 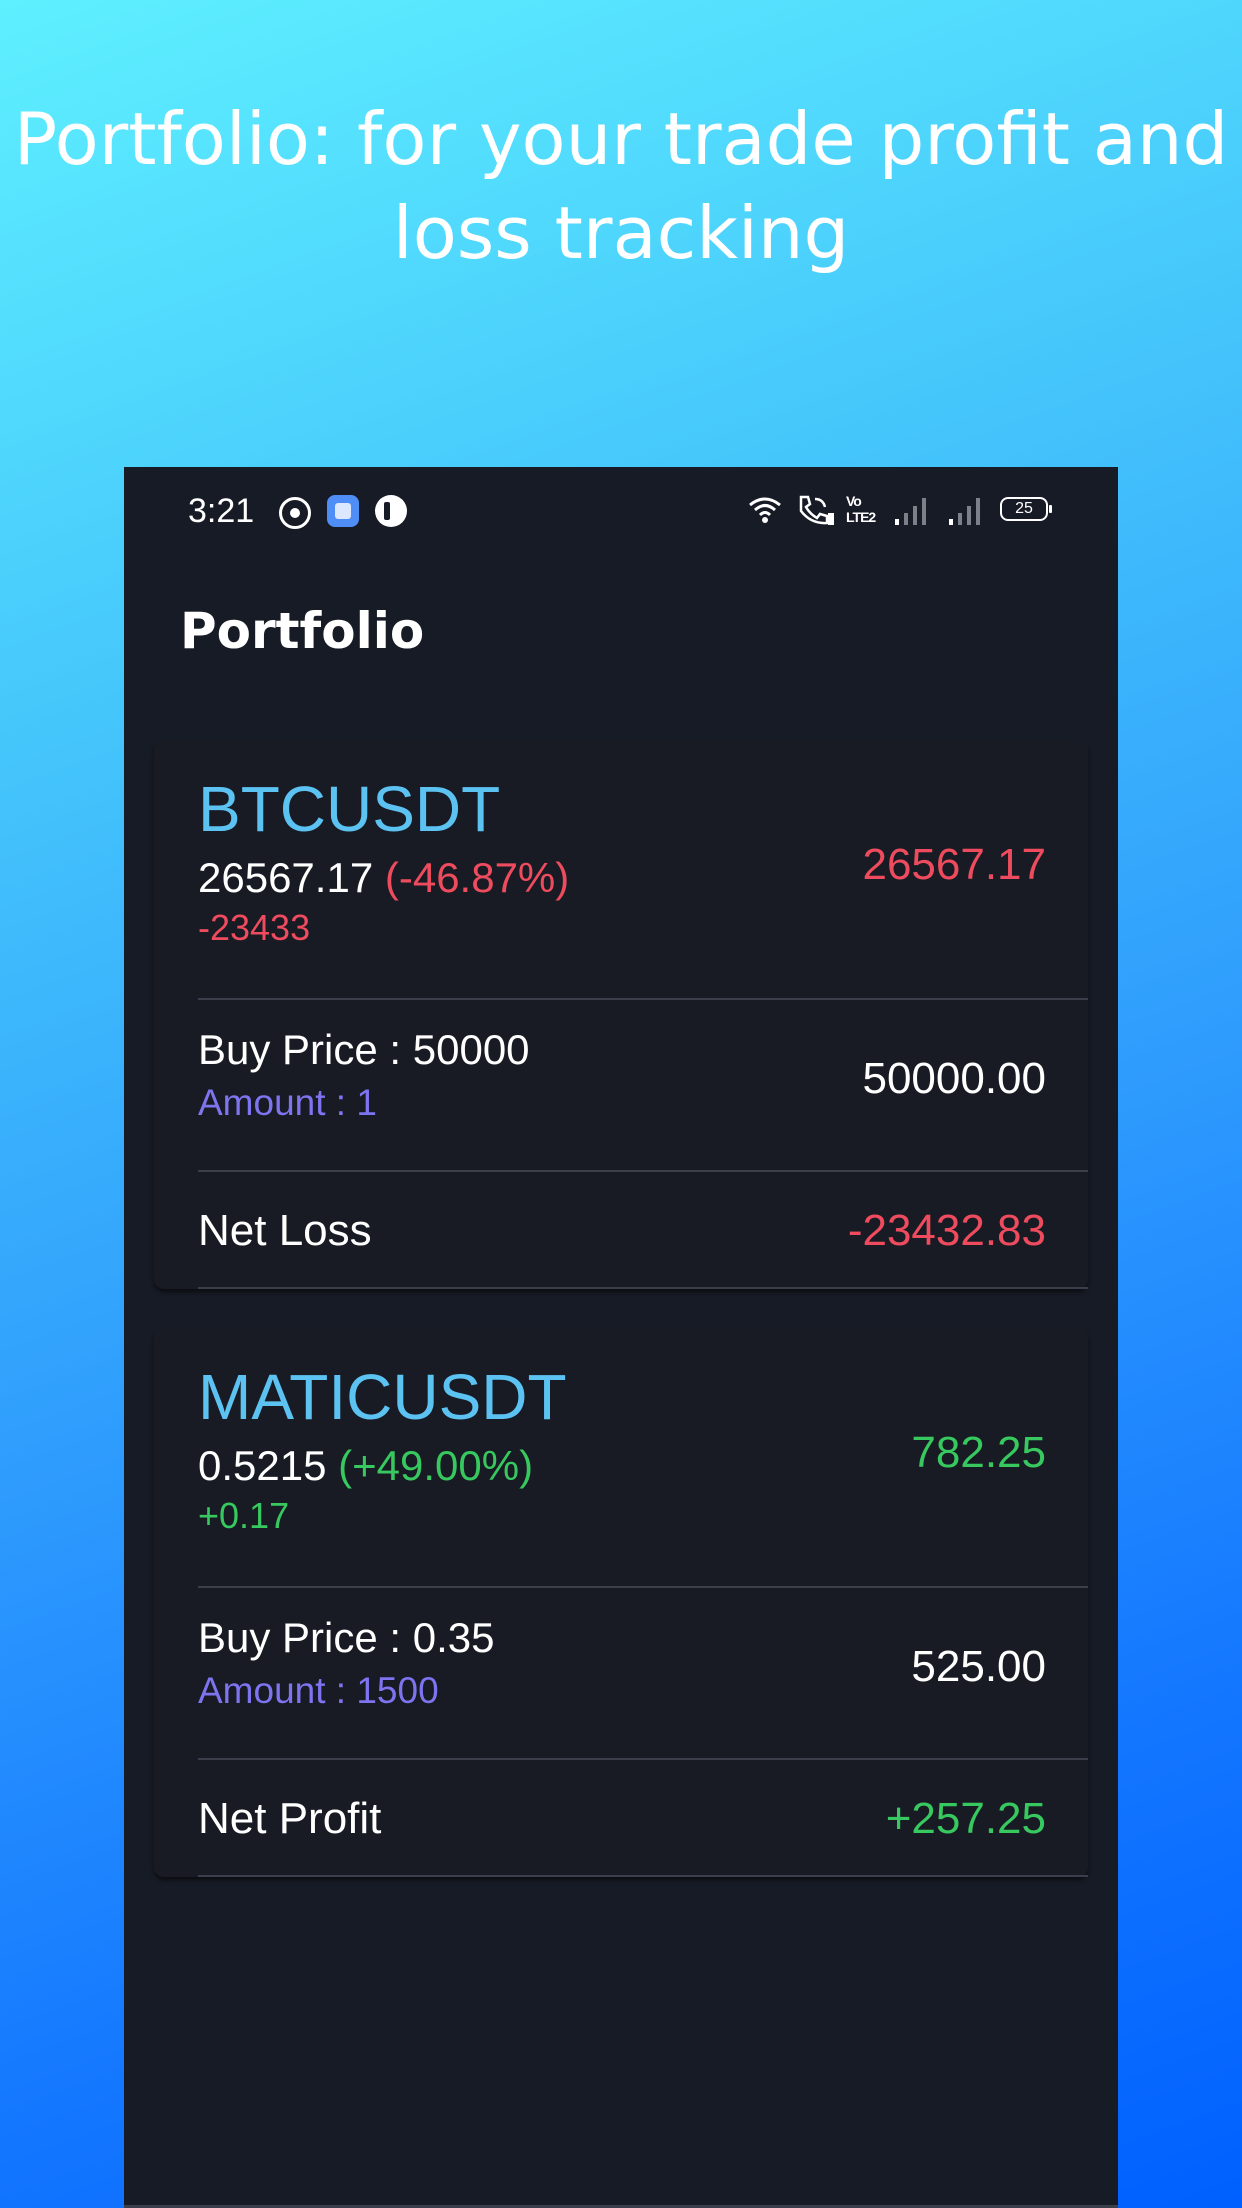 I want to click on net-label: Net Profit, so click(x=290, y=1818).